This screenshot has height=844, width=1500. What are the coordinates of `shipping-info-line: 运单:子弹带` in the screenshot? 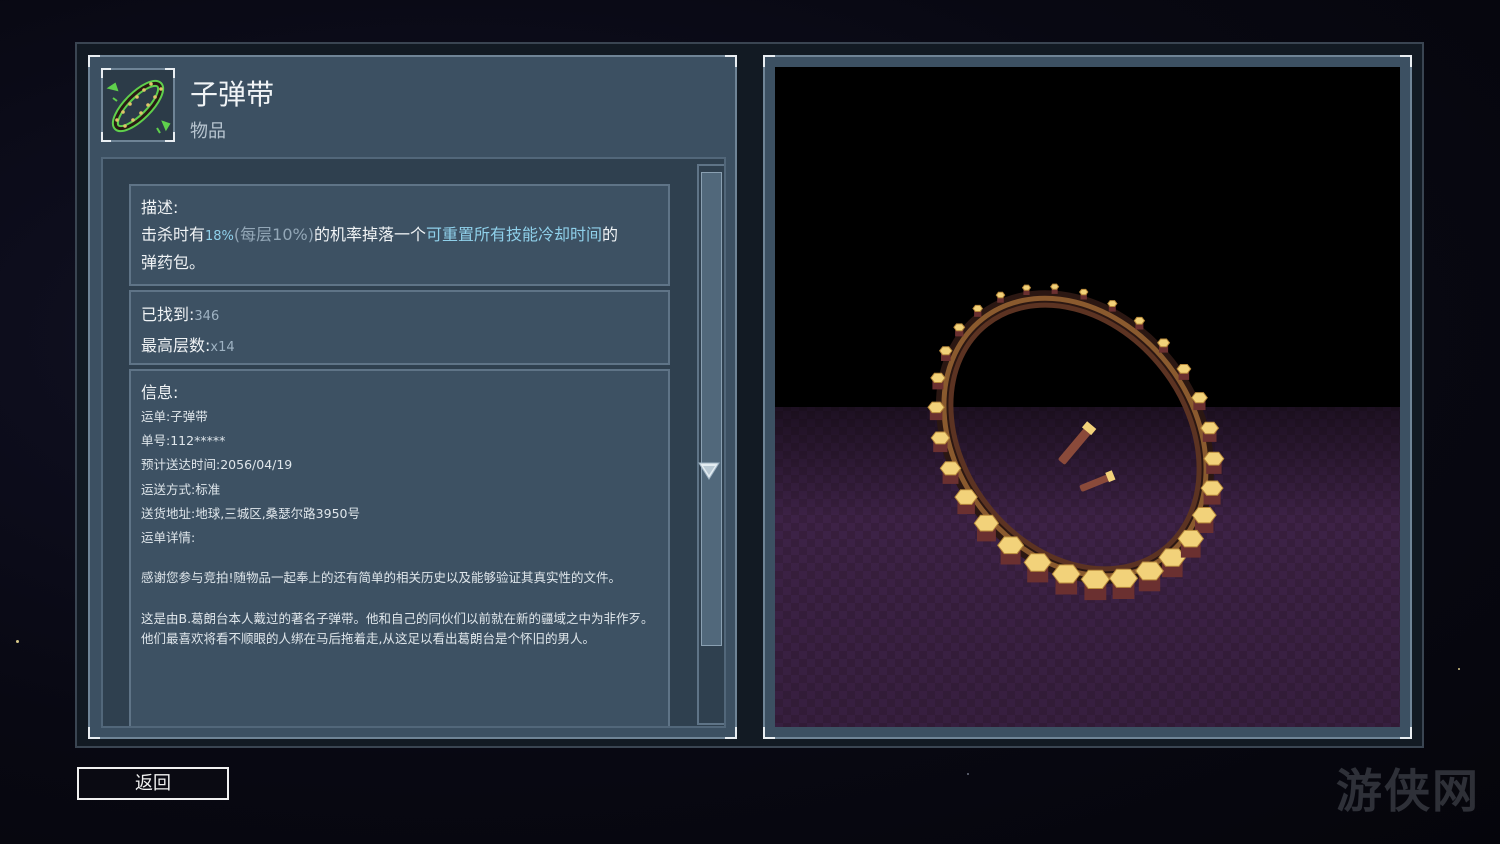 It's located at (174, 416).